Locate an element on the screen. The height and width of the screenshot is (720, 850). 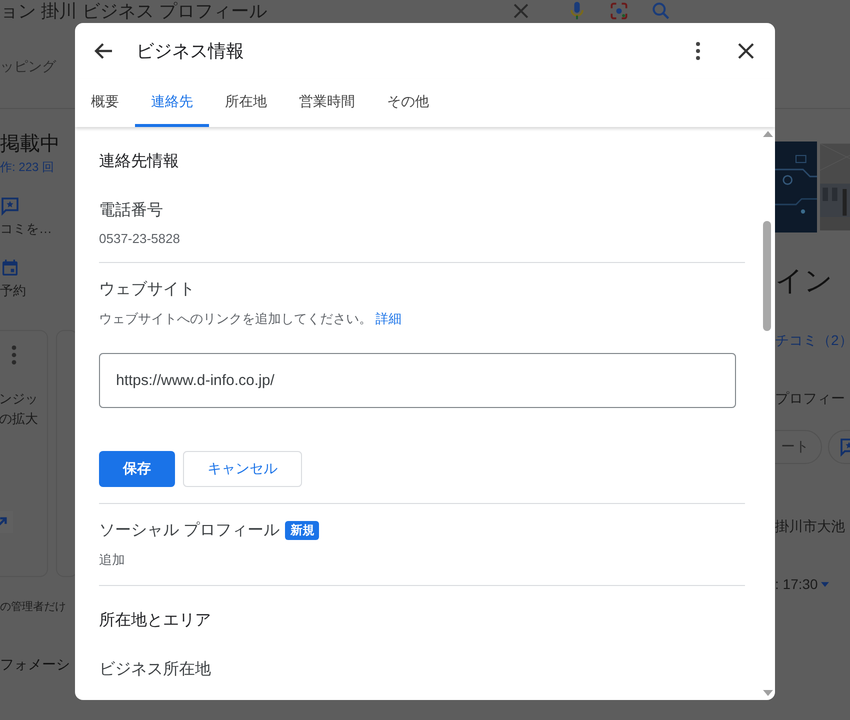
url-input: https://www.d-info.co.jp/ is located at coordinates (417, 380).